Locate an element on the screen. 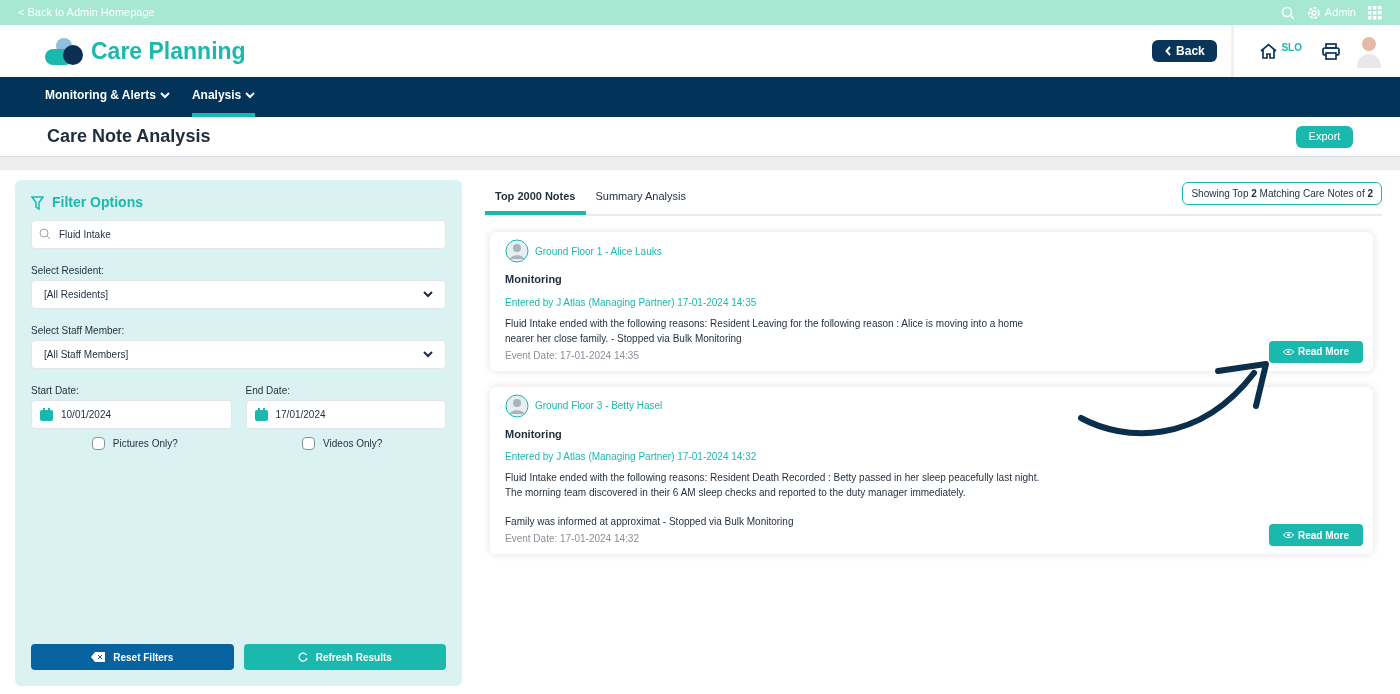 The width and height of the screenshot is (1400, 694). field-label: End Date: is located at coordinates (268, 391).